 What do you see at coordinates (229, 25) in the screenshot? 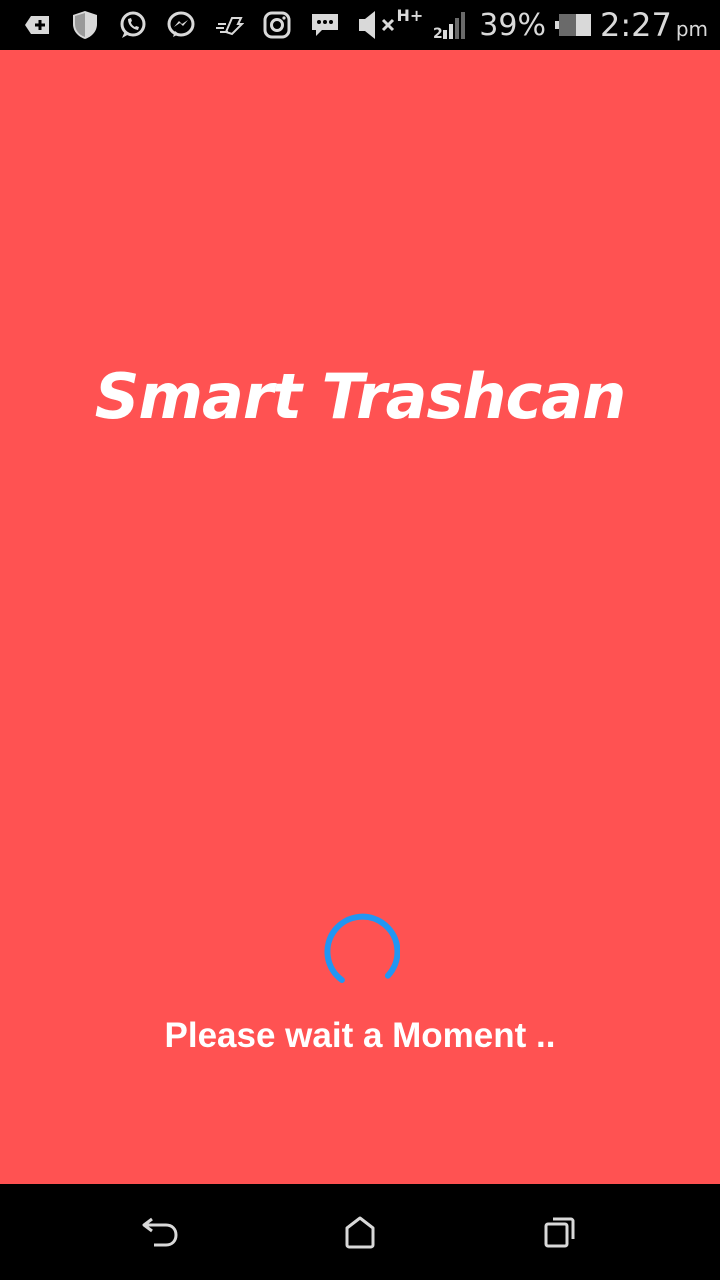
I see `speed-icon` at bounding box center [229, 25].